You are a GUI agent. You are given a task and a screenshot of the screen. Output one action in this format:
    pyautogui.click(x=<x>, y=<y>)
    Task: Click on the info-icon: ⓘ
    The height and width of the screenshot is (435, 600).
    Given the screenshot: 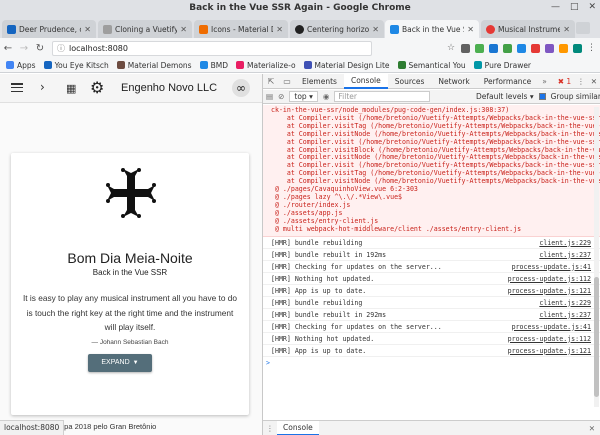 What is the action you would take?
    pyautogui.click(x=61, y=48)
    